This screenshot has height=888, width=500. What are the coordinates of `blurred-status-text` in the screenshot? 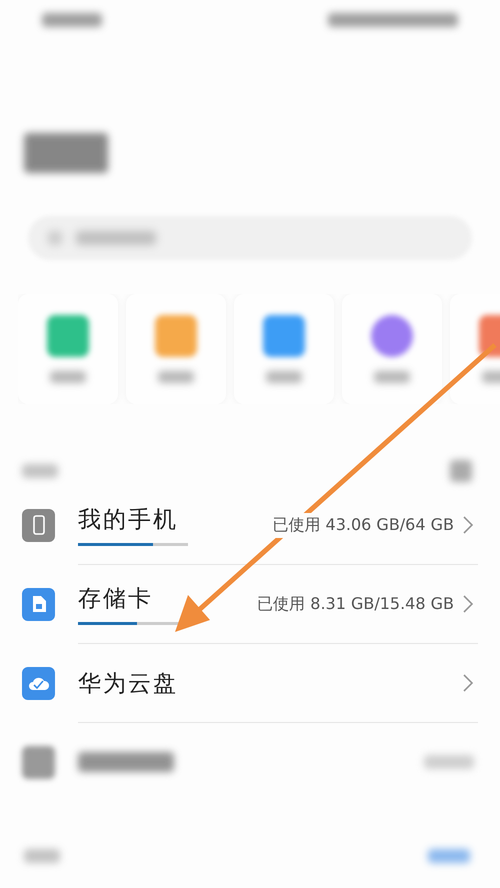 It's located at (72, 20).